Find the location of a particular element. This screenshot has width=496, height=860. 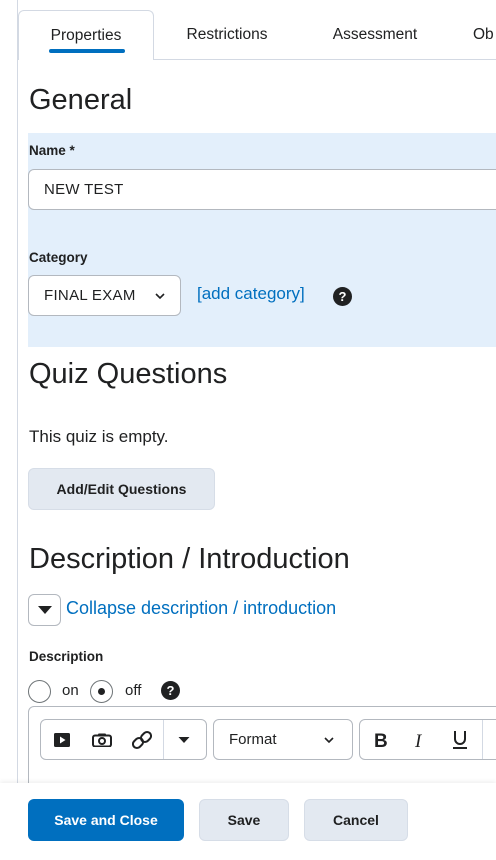

tab-active-indicator is located at coordinates (87, 51).